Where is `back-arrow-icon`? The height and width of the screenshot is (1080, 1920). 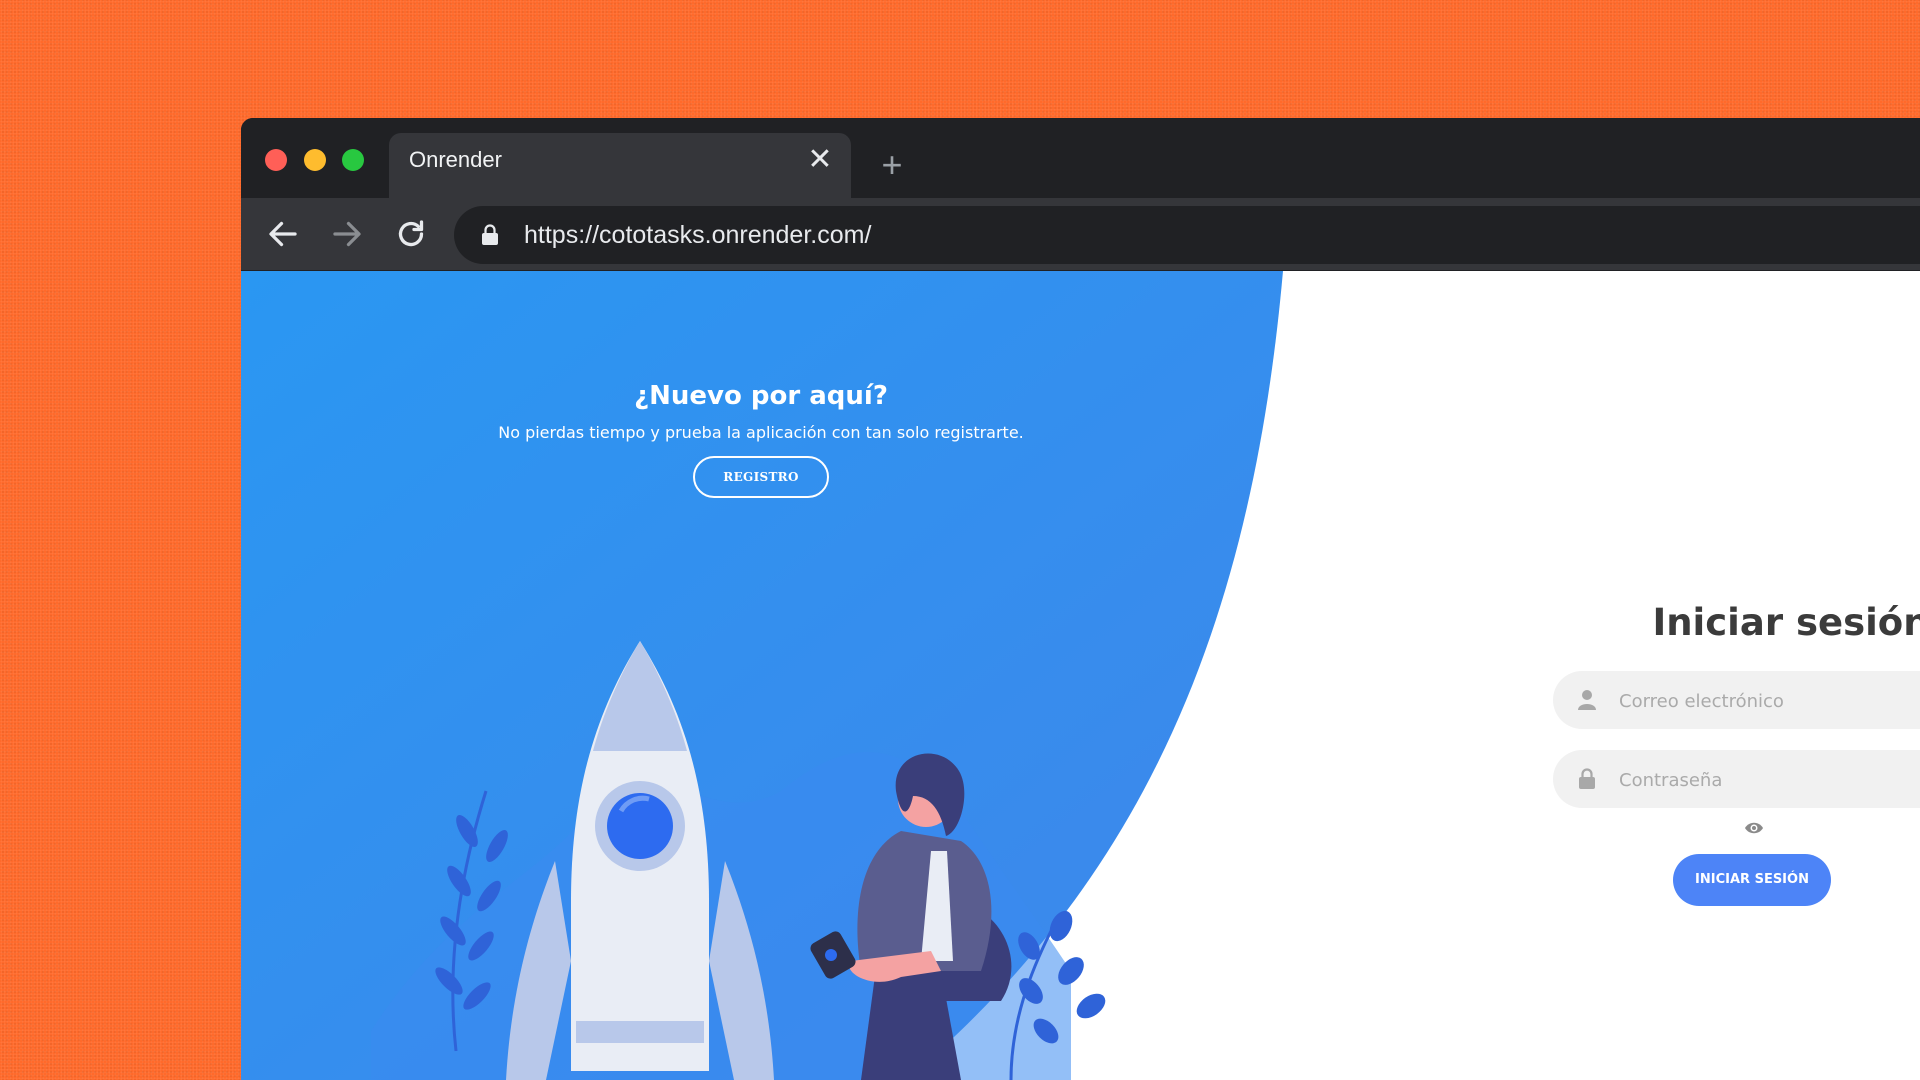 back-arrow-icon is located at coordinates (283, 234).